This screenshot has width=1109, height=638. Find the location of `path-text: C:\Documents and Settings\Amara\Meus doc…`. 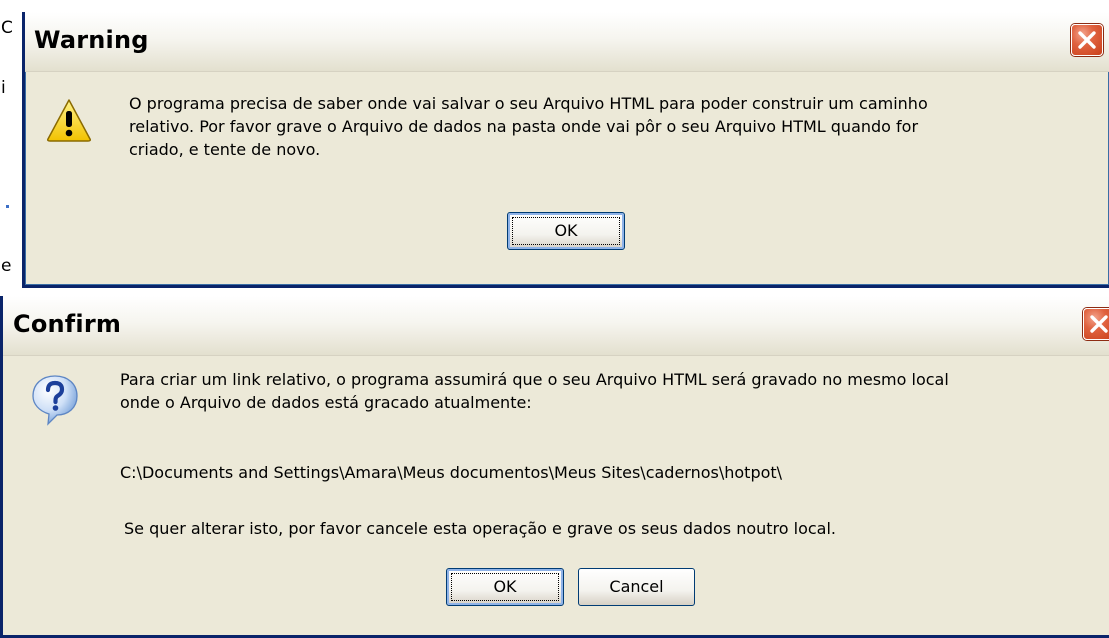

path-text: C:\Documents and Settings\Amara\Meus doc… is located at coordinates (451, 472).